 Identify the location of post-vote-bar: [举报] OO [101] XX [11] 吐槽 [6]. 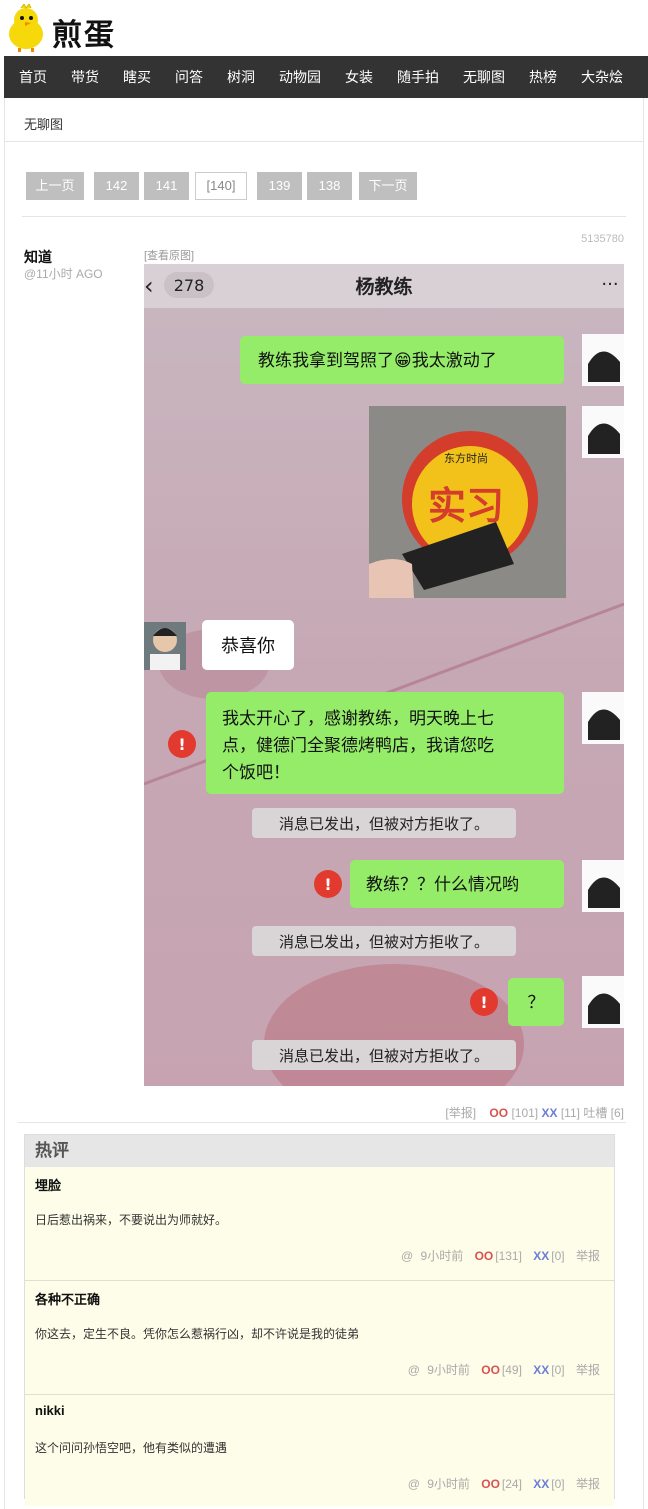
(534, 1112).